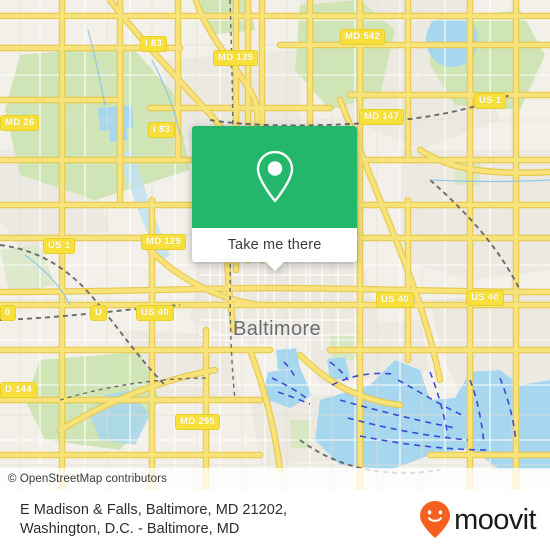 Image resolution: width=550 pixels, height=550 pixels. I want to click on highway-shield: MD 542, so click(363, 37).